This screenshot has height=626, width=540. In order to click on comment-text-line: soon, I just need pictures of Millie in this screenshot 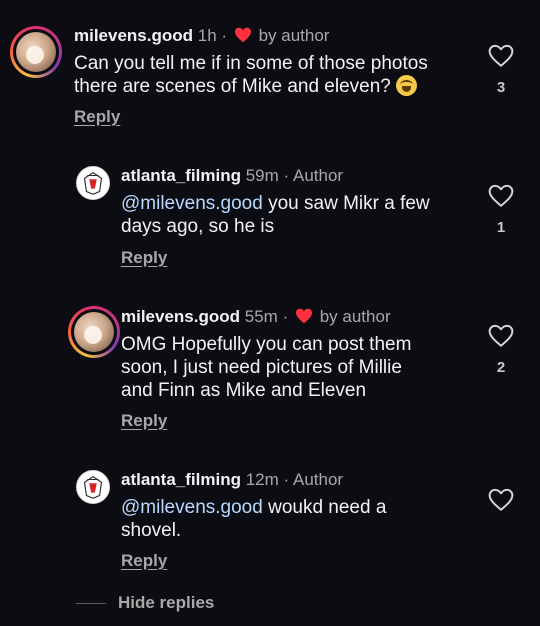, I will do `click(261, 367)`.